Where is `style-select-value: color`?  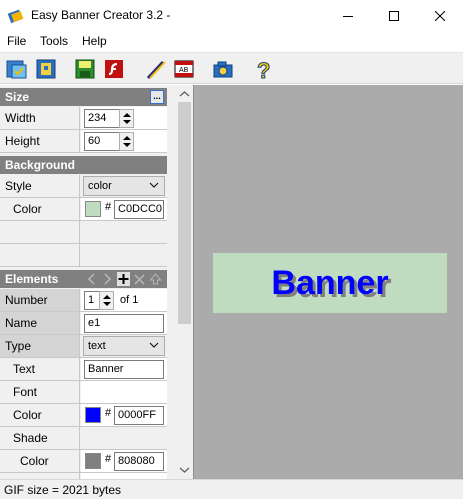
style-select-value: color is located at coordinates (100, 186).